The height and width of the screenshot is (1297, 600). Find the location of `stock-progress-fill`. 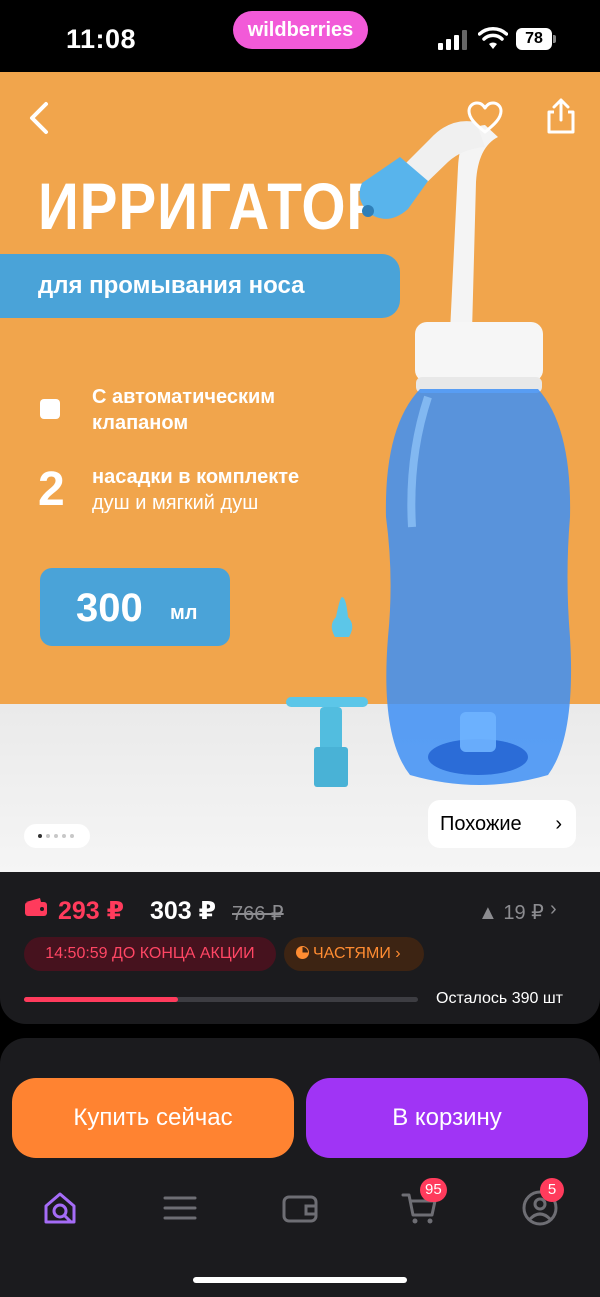

stock-progress-fill is located at coordinates (101, 999).